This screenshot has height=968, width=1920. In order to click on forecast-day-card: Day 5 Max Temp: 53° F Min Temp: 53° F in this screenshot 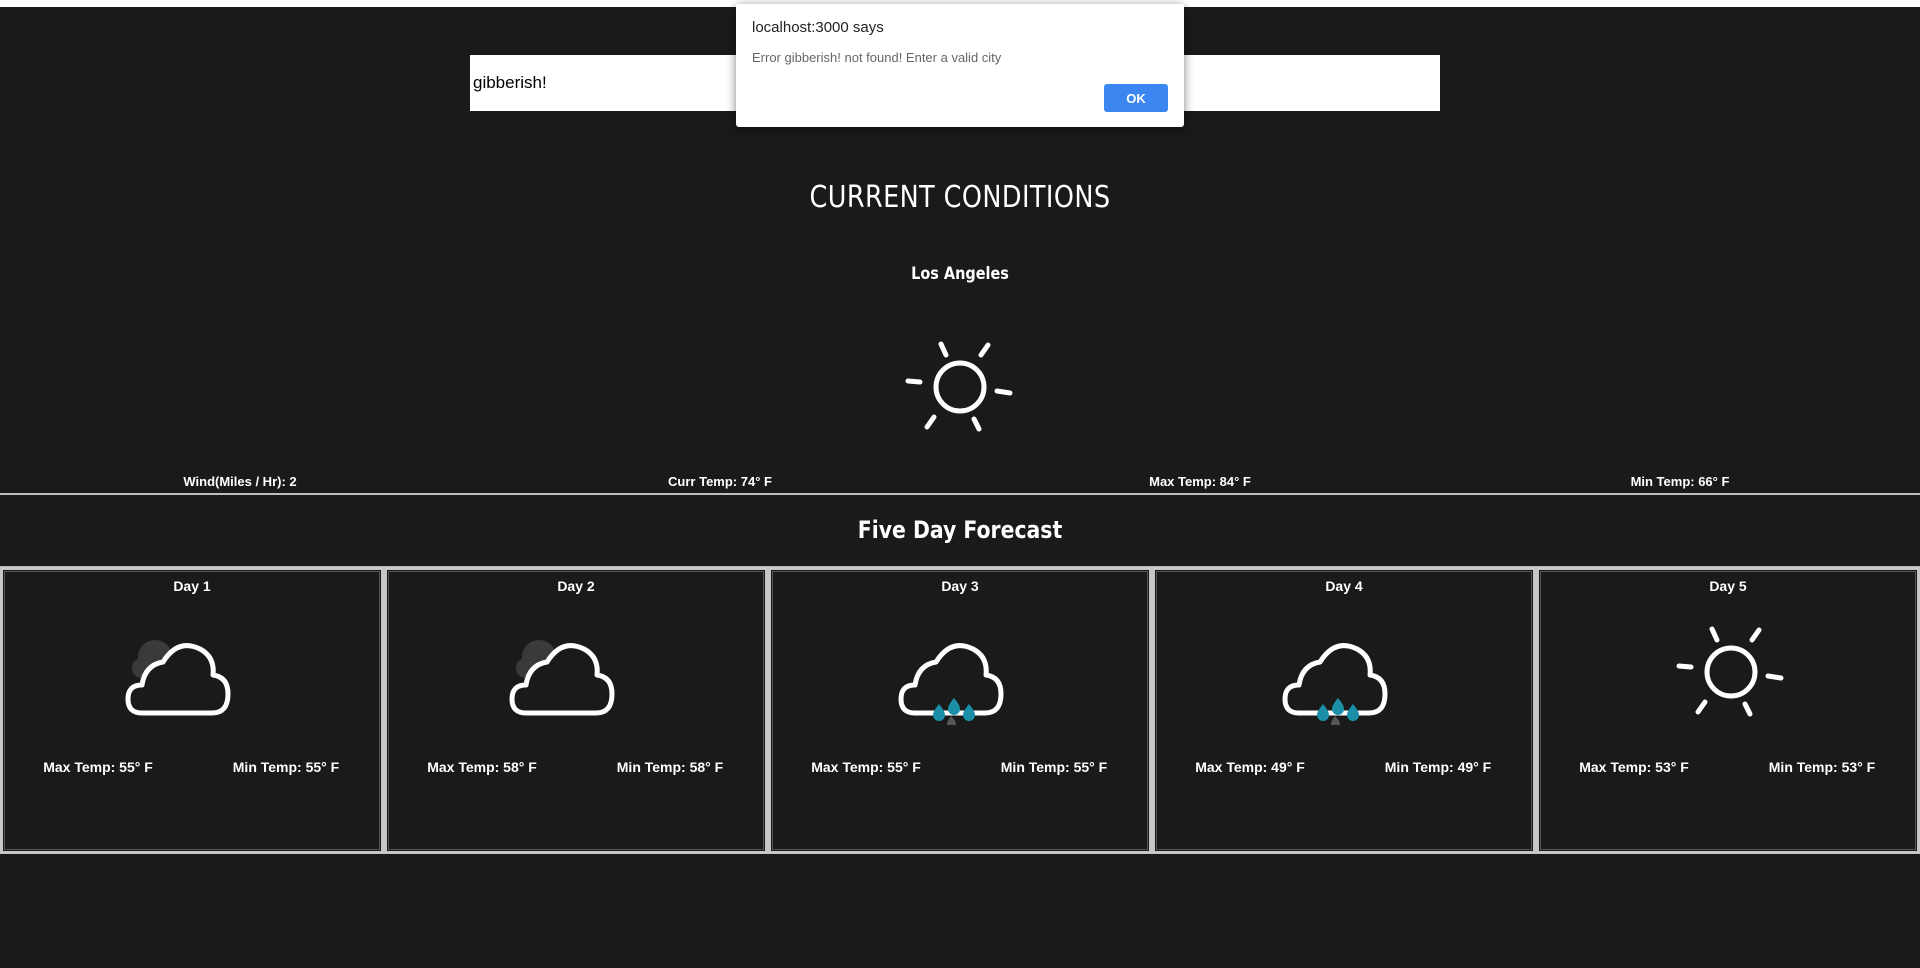, I will do `click(1728, 710)`.